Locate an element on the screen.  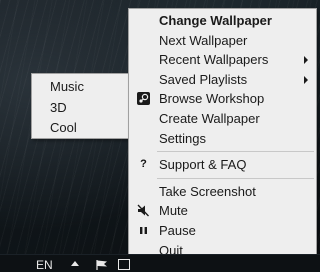
saved-playlists-submenu: Music 3D Cool is located at coordinates (80, 106).